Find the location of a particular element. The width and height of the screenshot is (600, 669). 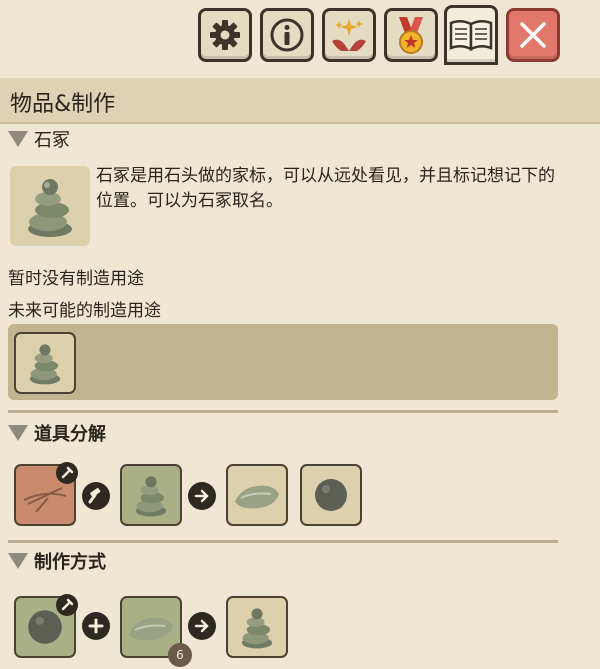

no-usage-text: 暂时没有制造用途 is located at coordinates (76, 279).